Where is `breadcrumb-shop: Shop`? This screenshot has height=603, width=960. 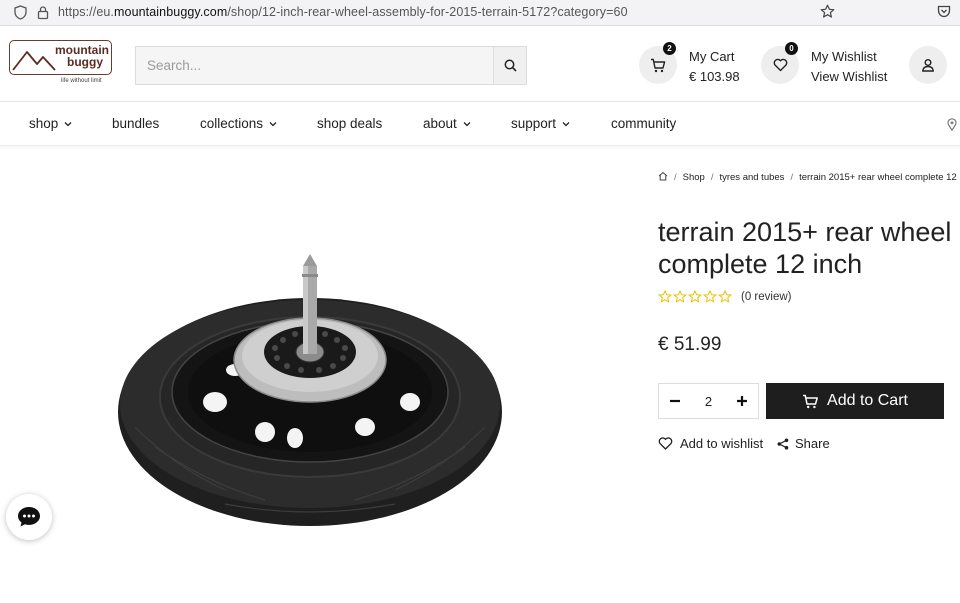
breadcrumb-shop: Shop is located at coordinates (694, 177).